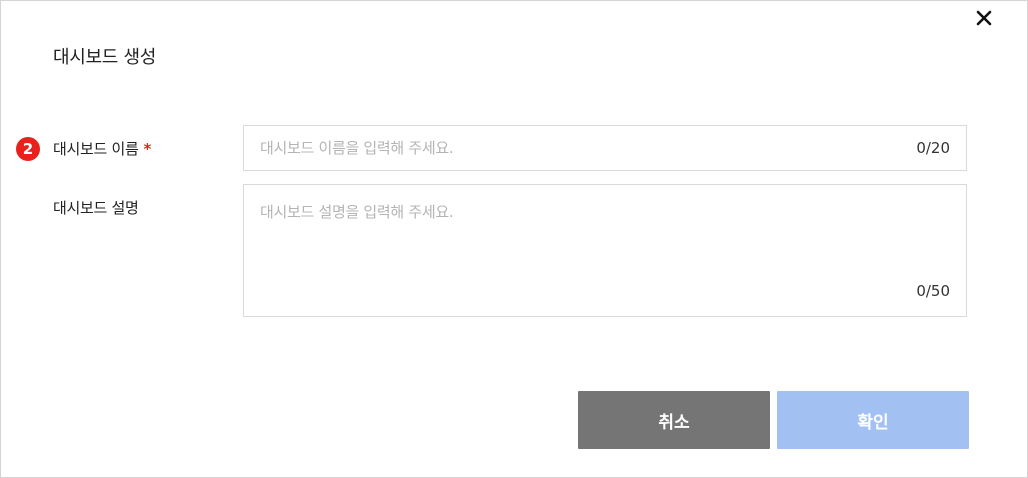  What do you see at coordinates (933, 148) in the screenshot?
I see `dashboard-name-counter: 0/20` at bounding box center [933, 148].